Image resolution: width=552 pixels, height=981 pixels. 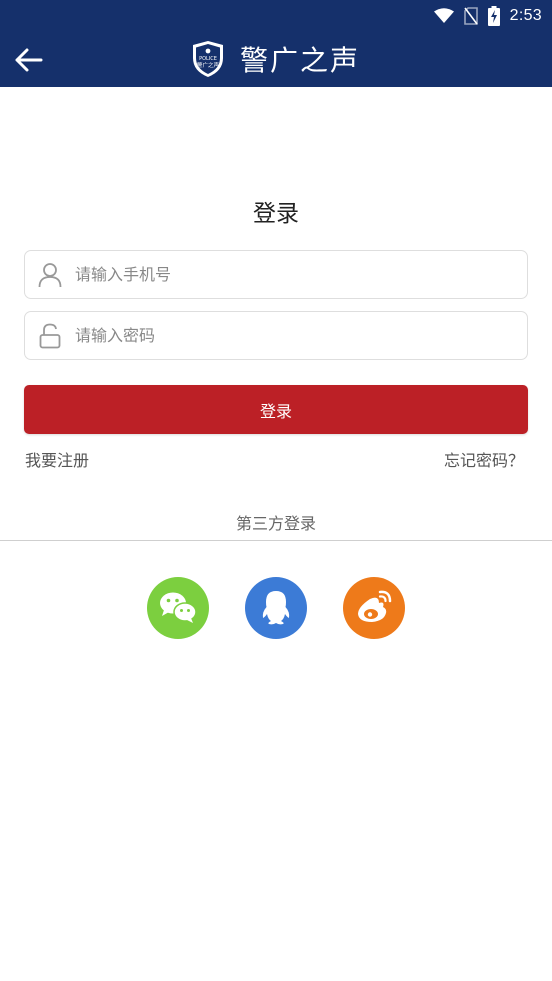 I want to click on app-header: POLICE 警广之声 警广之声, so click(x=276, y=59).